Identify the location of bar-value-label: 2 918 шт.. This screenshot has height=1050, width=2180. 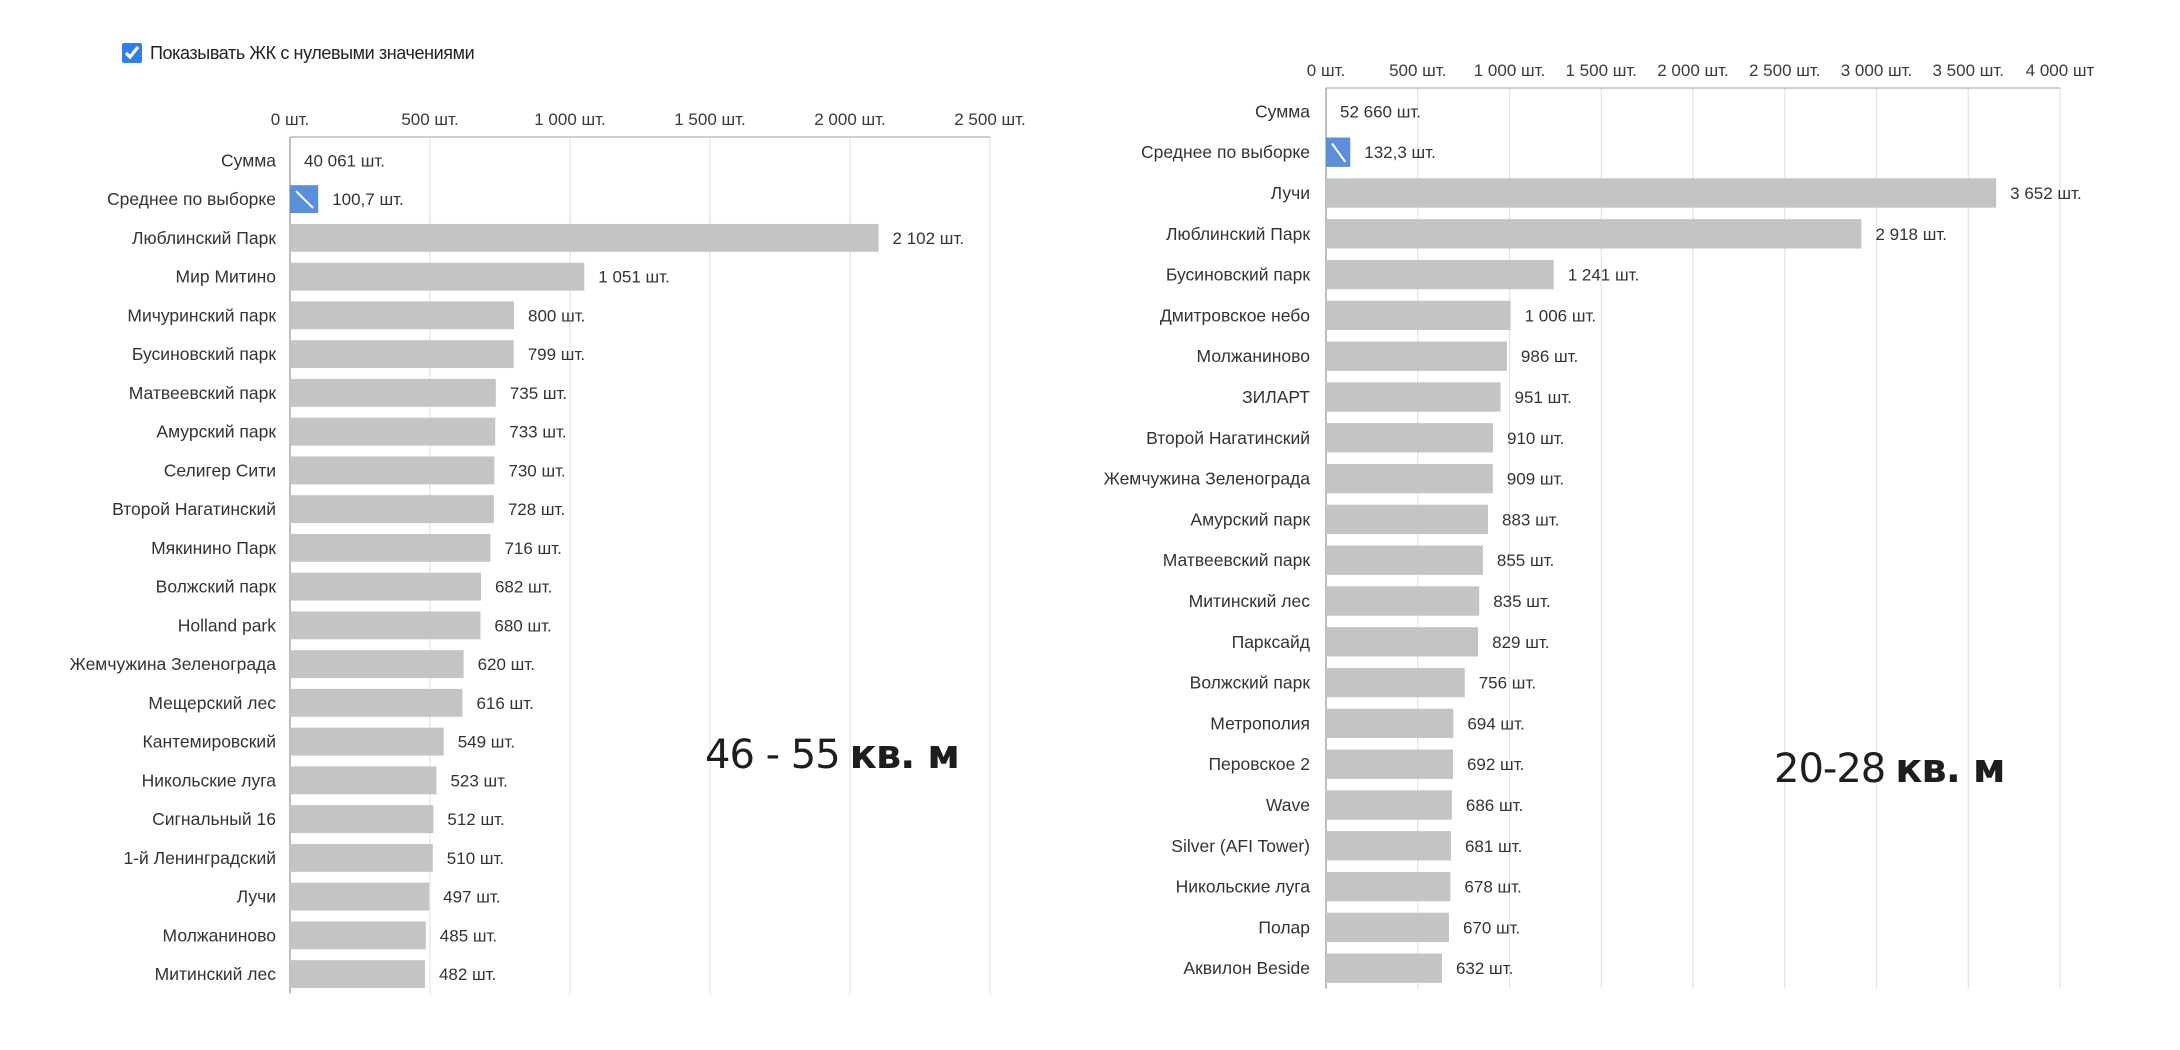
(1911, 234).